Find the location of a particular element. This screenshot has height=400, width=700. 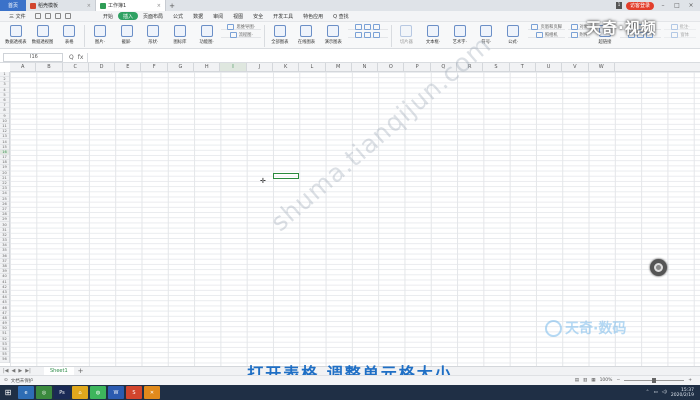

close-window-icon: × is located at coordinates (691, 5).